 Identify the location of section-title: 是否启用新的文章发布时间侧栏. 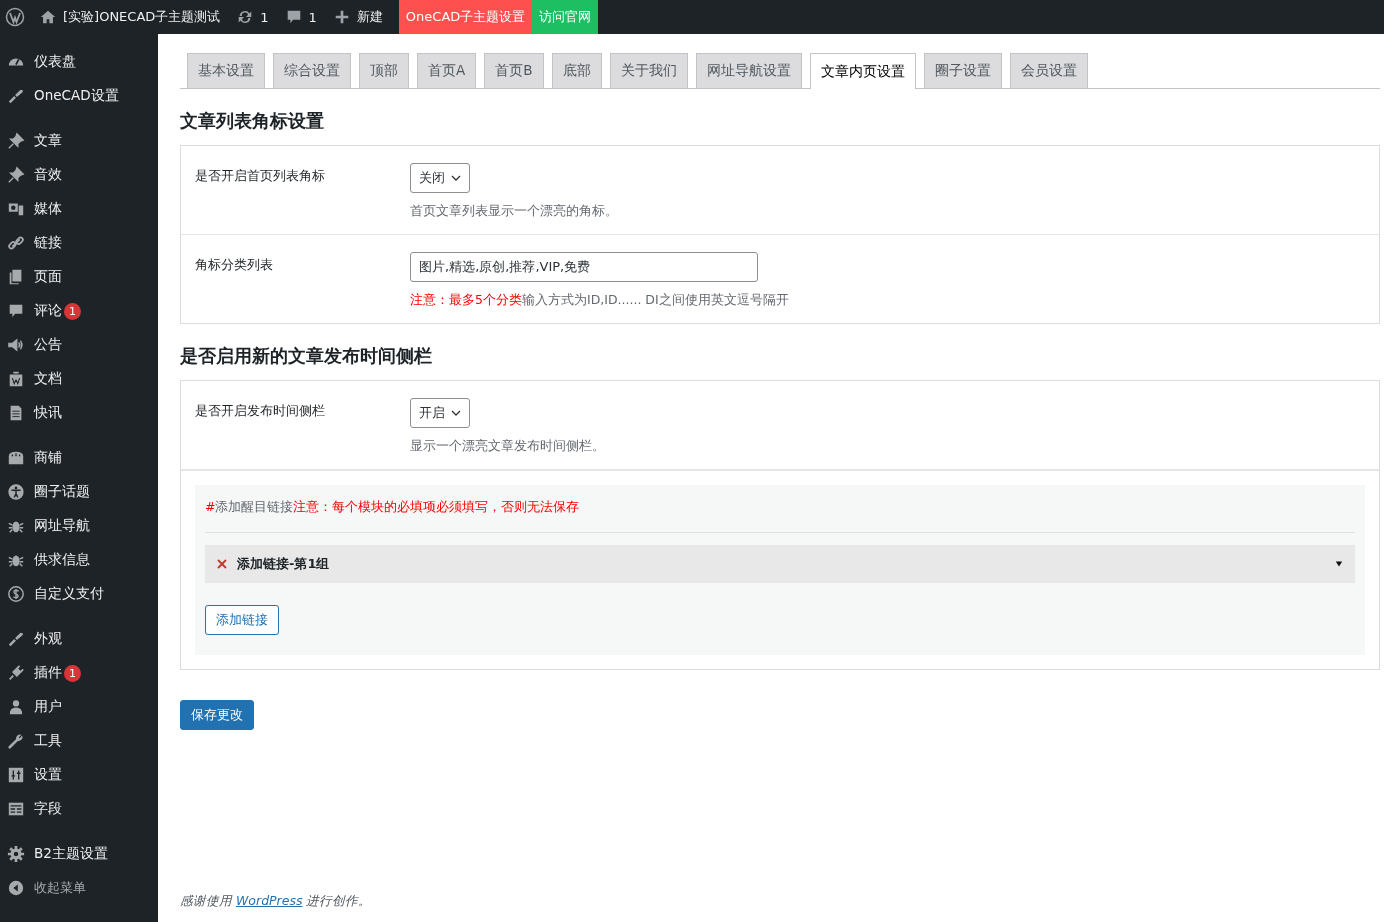
(306, 356).